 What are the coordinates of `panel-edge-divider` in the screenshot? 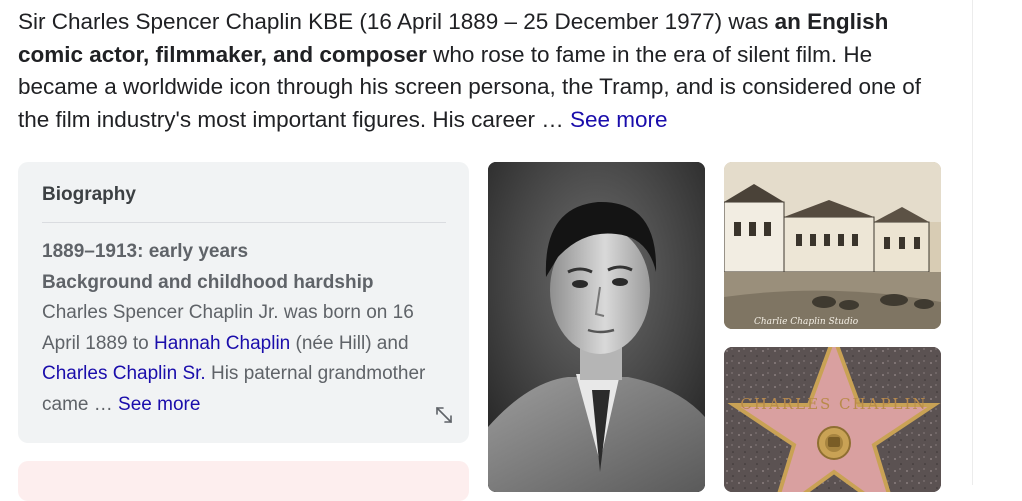 It's located at (972, 242).